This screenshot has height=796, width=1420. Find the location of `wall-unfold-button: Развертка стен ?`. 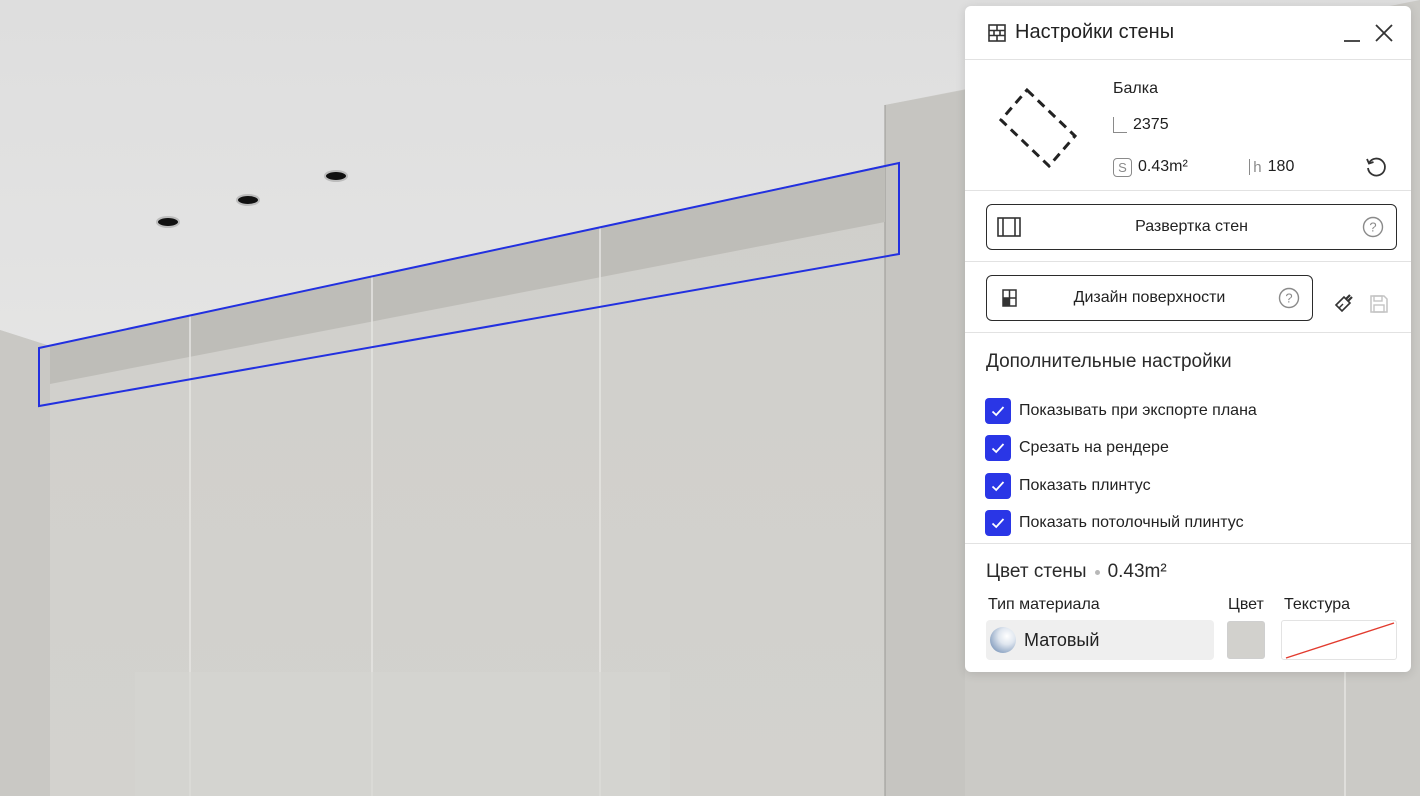

wall-unfold-button: Развертка стен ? is located at coordinates (1191, 227).